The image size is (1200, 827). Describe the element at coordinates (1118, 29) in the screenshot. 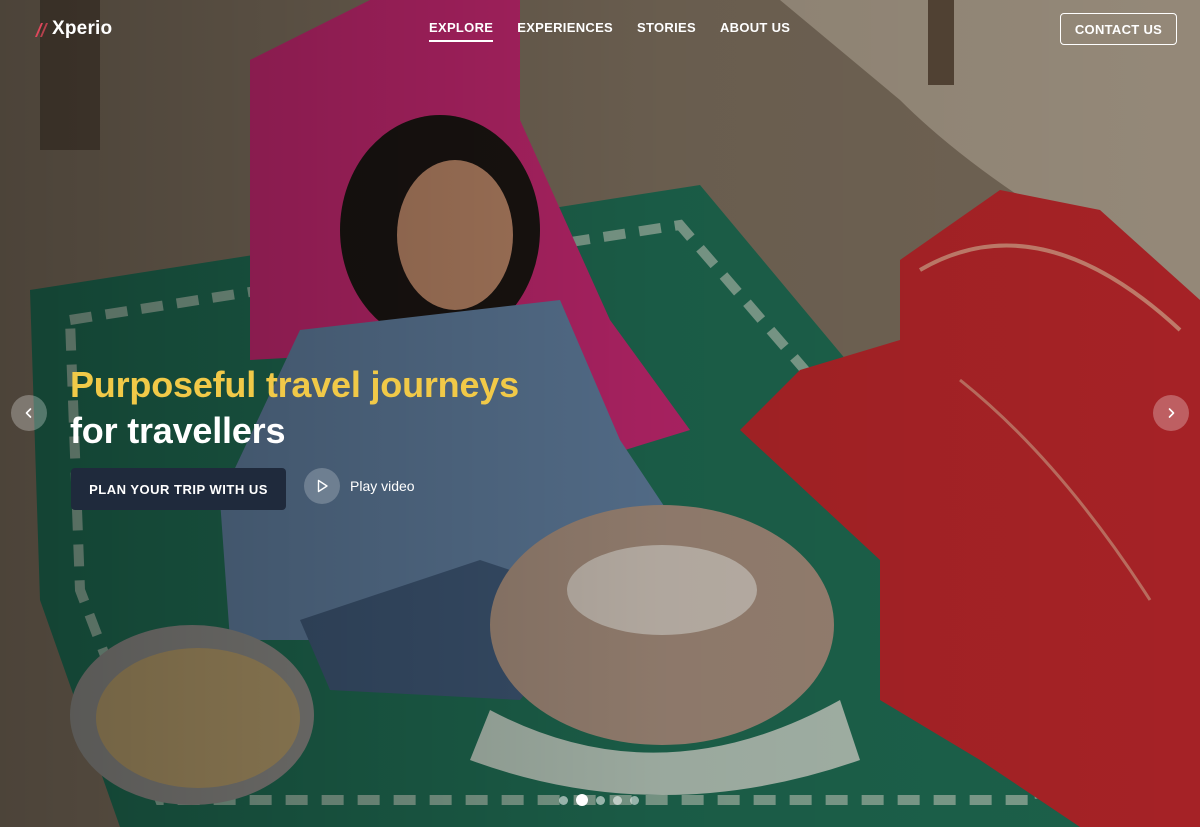

I see `contact-us-button: CONTACT US` at that location.